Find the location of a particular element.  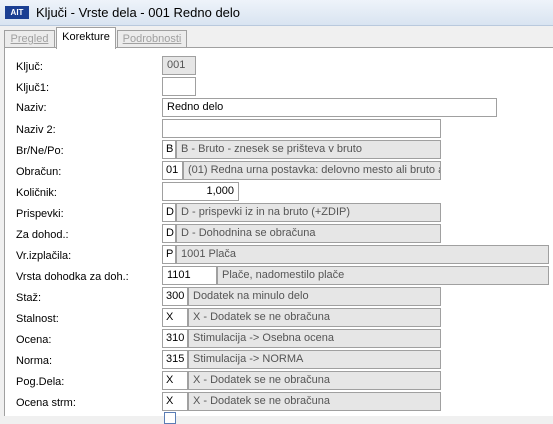

ocena-strm-code: X is located at coordinates (175, 401).